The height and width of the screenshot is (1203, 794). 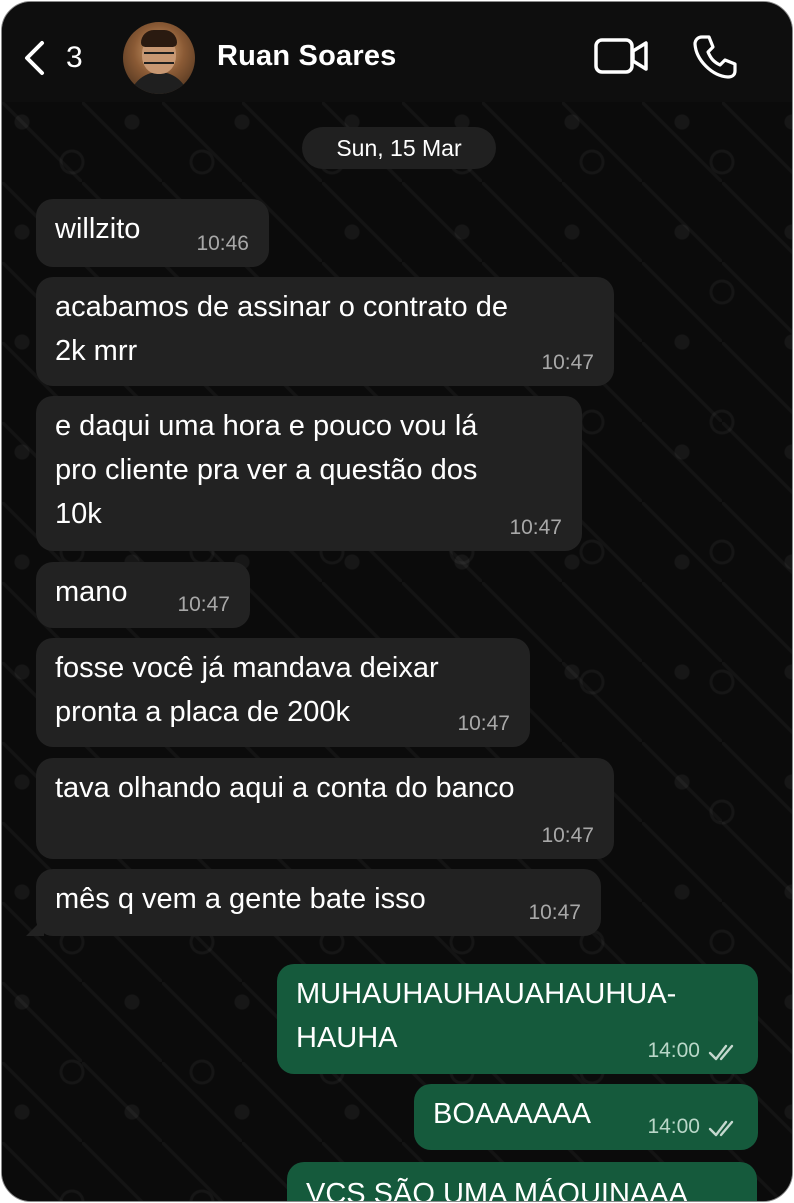 I want to click on contact-name: Ruan Soares, so click(x=307, y=56).